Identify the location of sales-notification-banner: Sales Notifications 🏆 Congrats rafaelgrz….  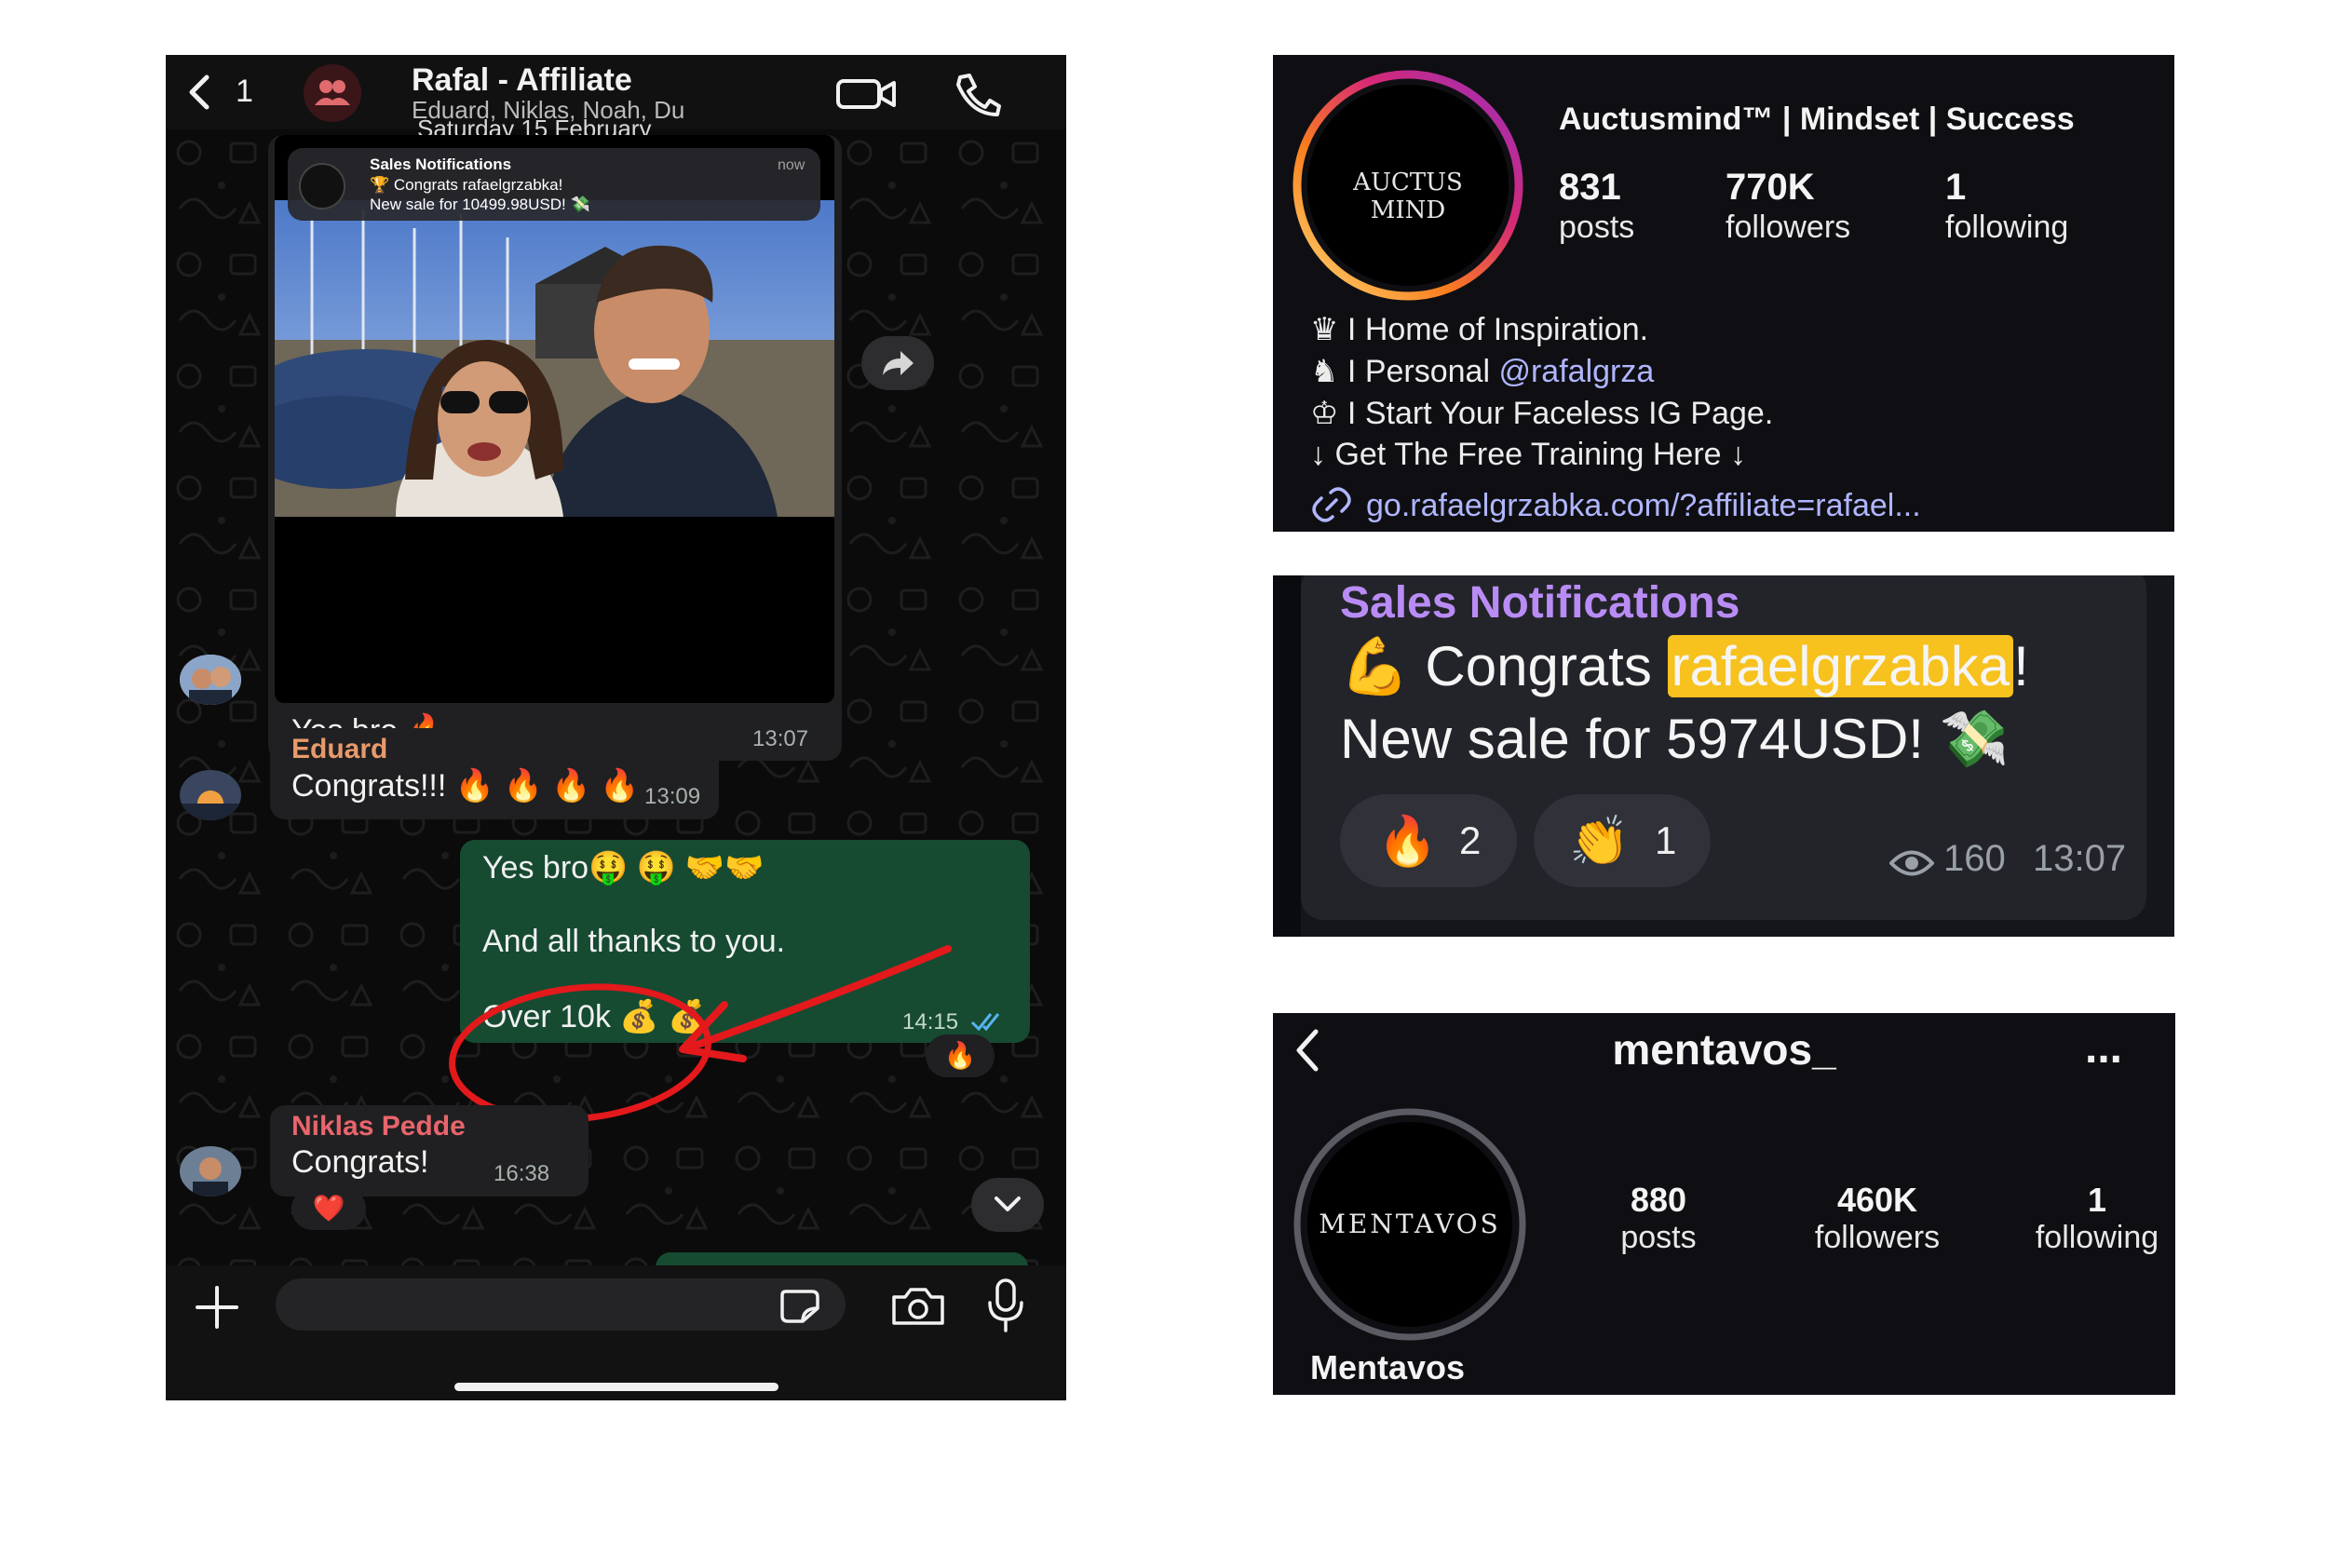
(554, 184).